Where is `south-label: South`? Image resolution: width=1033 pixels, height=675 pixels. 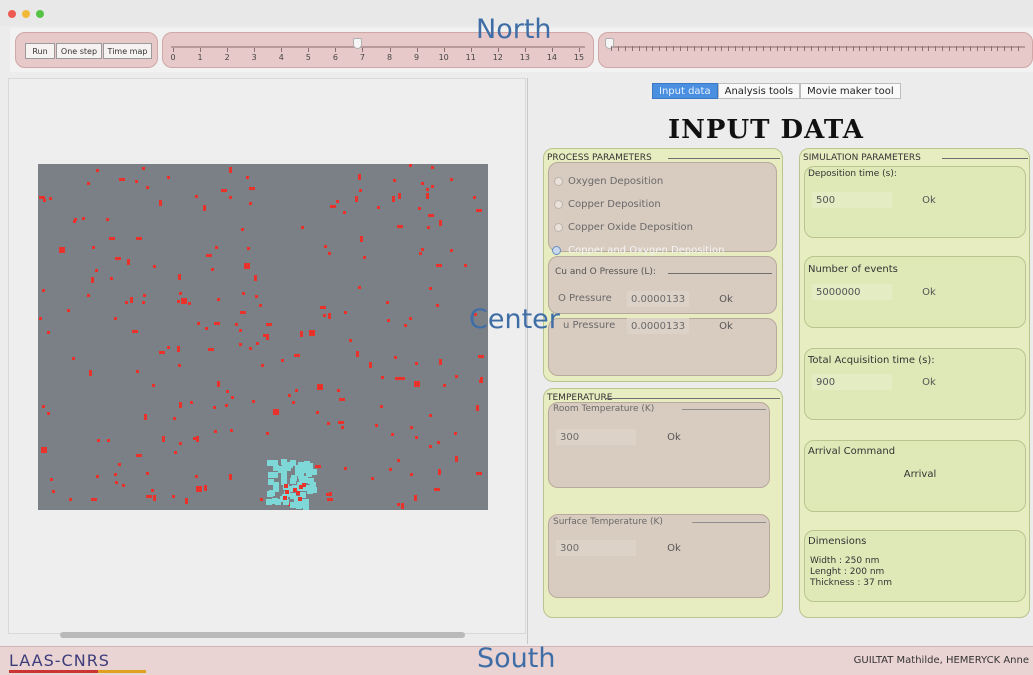 south-label: South is located at coordinates (516, 658).